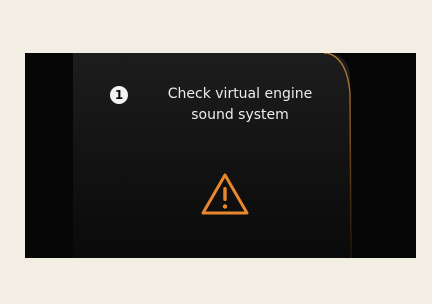  What do you see at coordinates (225, 194) in the screenshot?
I see `warning-triangle-icon` at bounding box center [225, 194].